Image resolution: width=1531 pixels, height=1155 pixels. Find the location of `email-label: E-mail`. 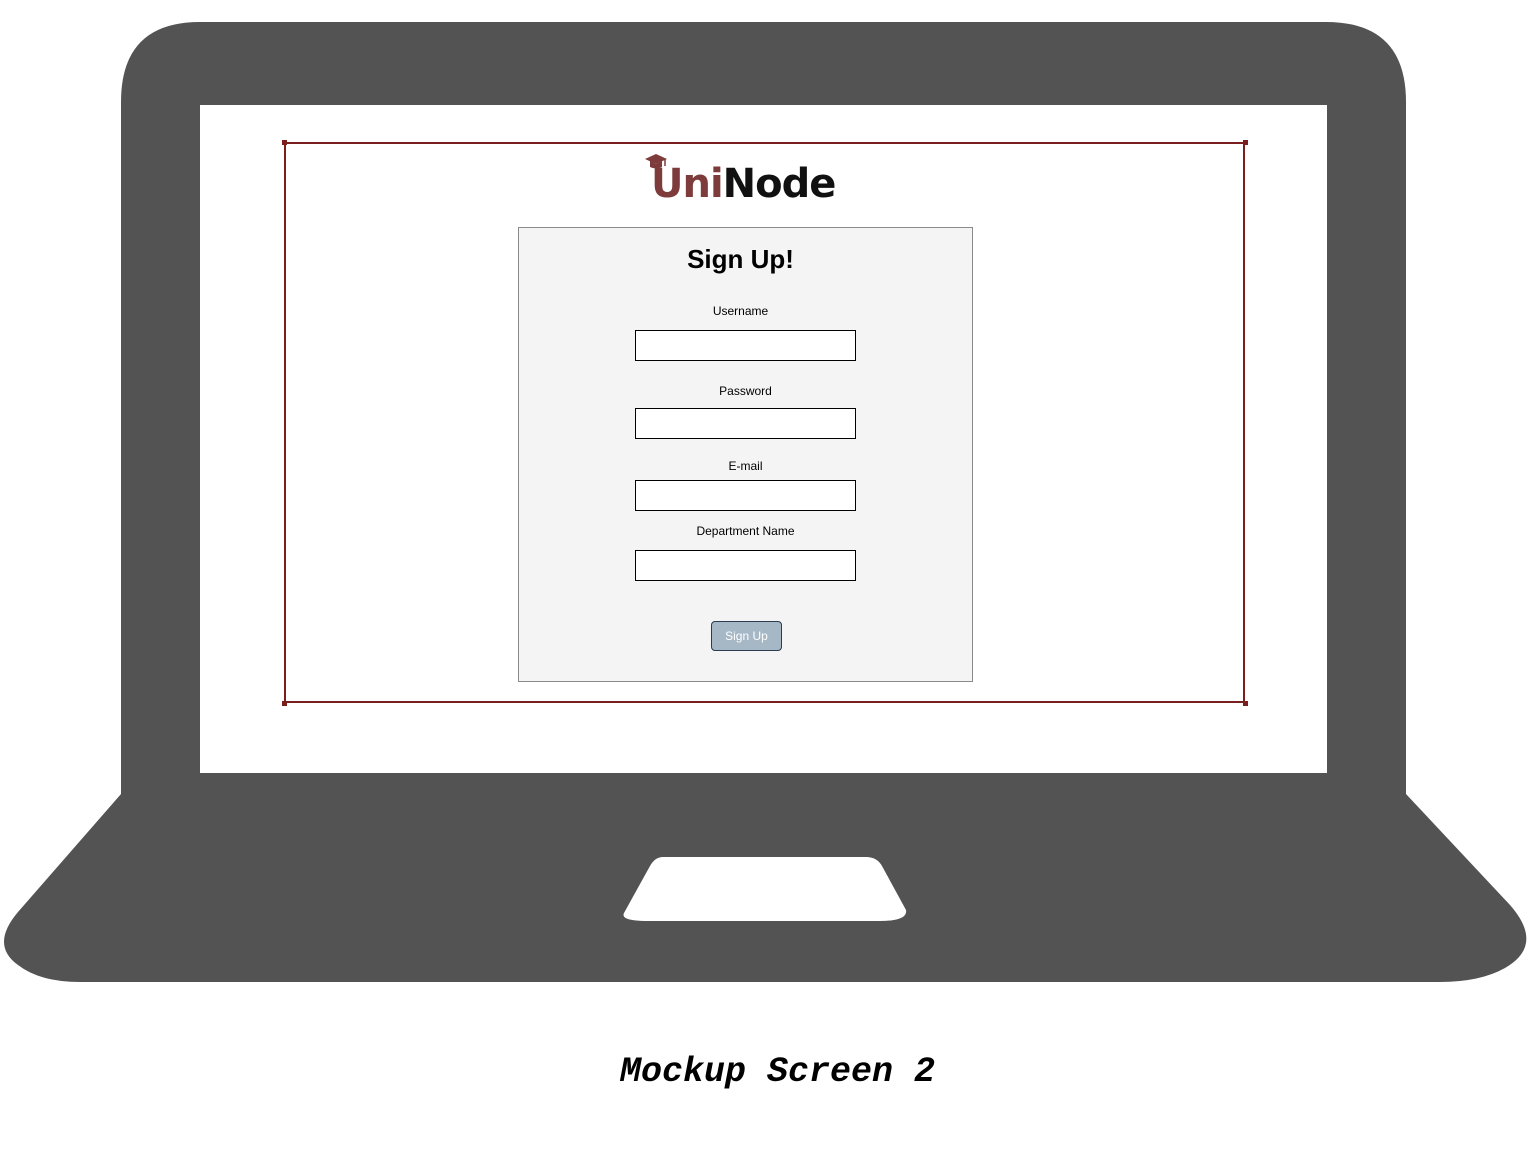

email-label: E-mail is located at coordinates (745, 466).